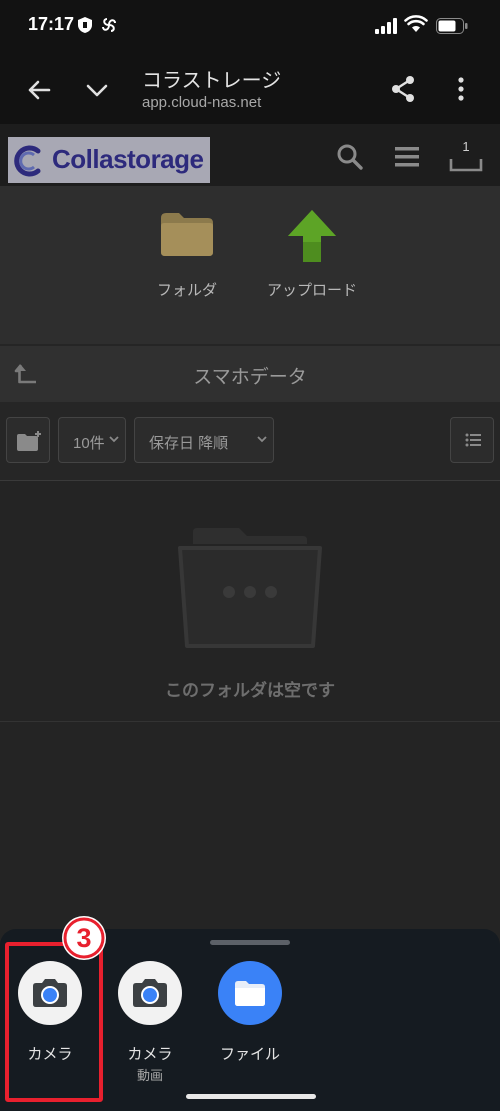 The image size is (500, 1111). Describe the element at coordinates (27, 161) in the screenshot. I see `logo-mark-icon` at that location.